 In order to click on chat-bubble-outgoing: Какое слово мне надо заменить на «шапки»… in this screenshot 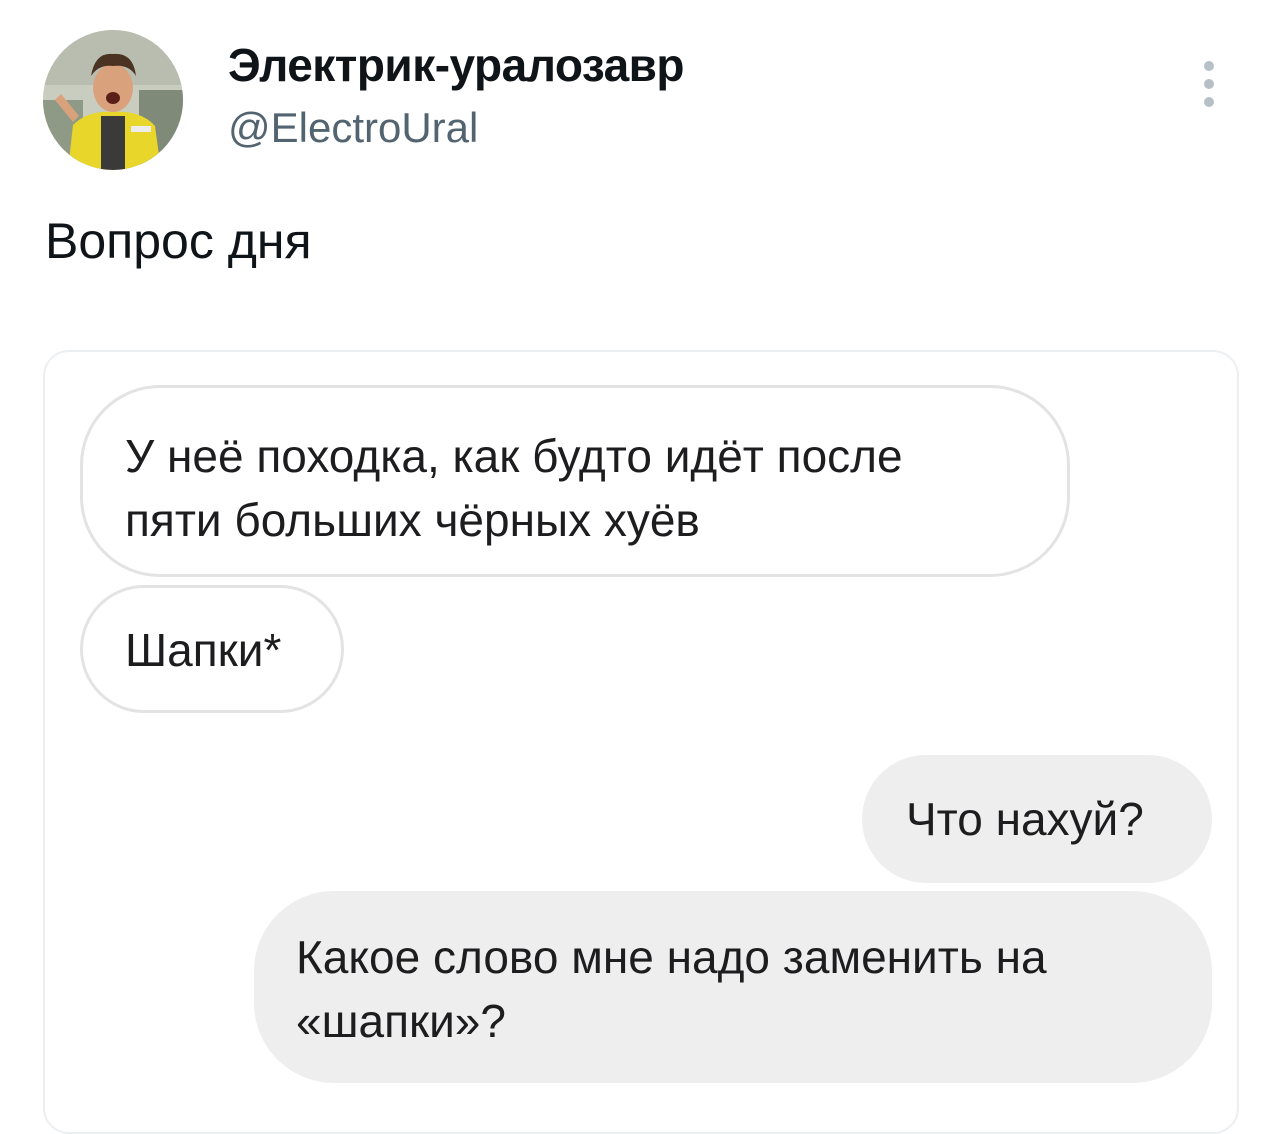, I will do `click(733, 987)`.